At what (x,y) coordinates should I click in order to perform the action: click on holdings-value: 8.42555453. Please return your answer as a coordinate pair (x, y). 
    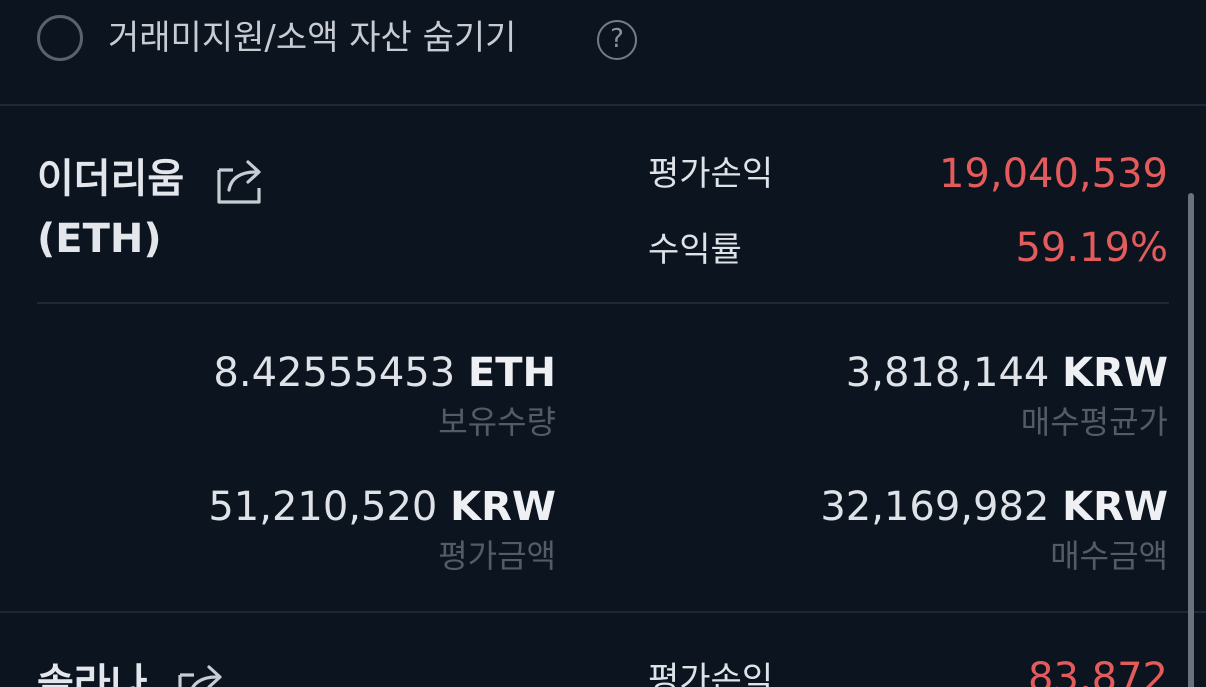
    Looking at the image, I should click on (334, 373).